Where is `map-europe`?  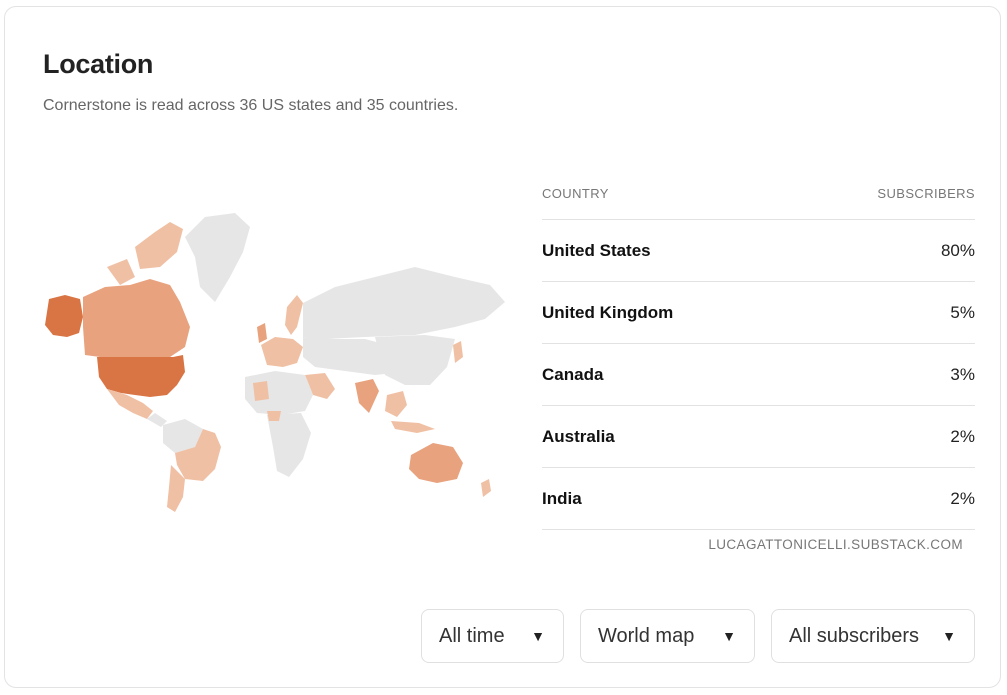
map-europe is located at coordinates (282, 352).